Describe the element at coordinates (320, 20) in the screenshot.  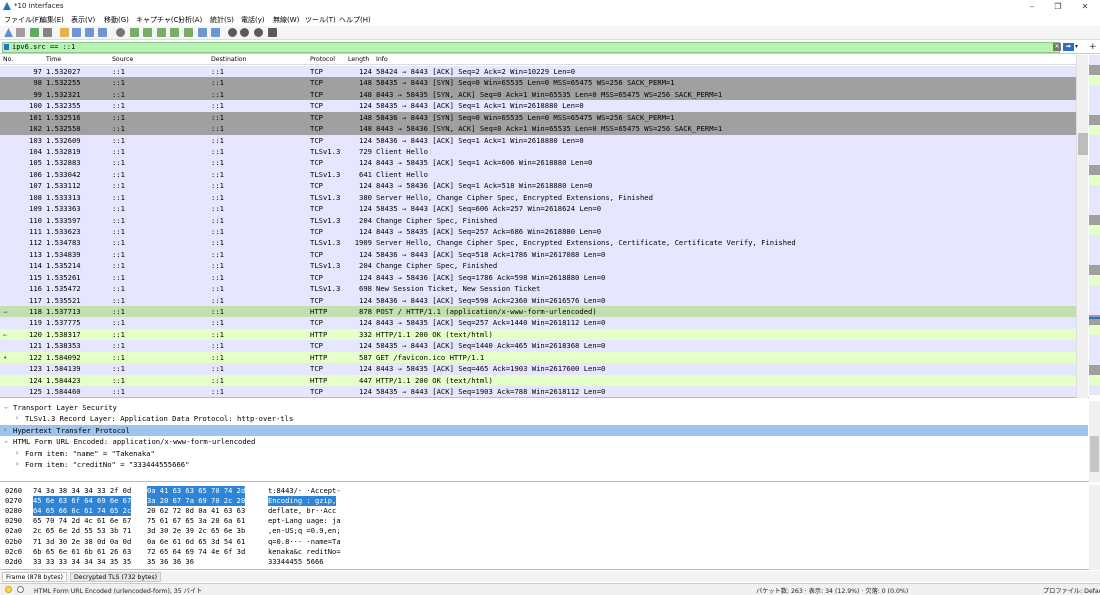
I see `menu-tools: ツール(T)` at that location.